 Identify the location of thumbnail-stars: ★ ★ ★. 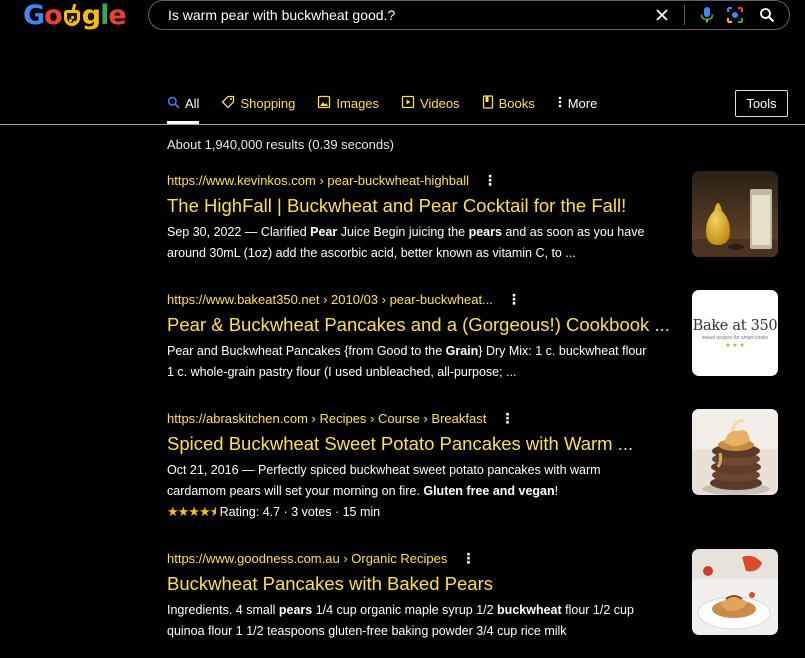
(735, 345).